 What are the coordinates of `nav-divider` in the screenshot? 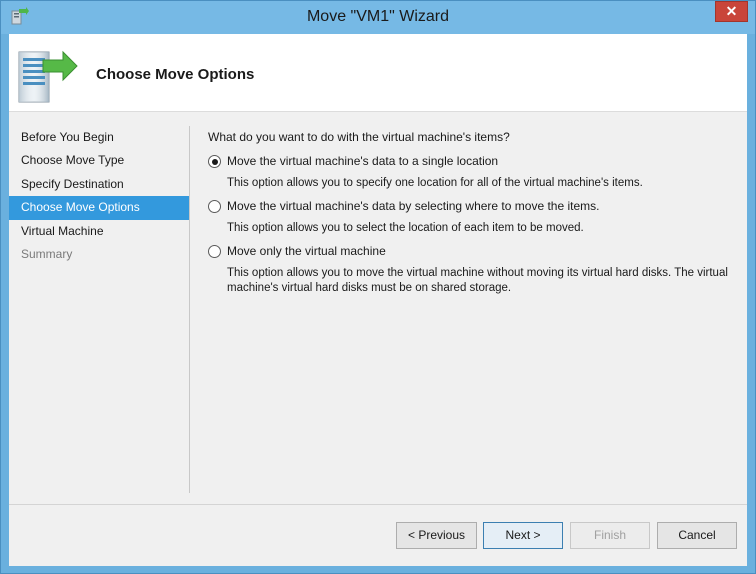 It's located at (189, 309).